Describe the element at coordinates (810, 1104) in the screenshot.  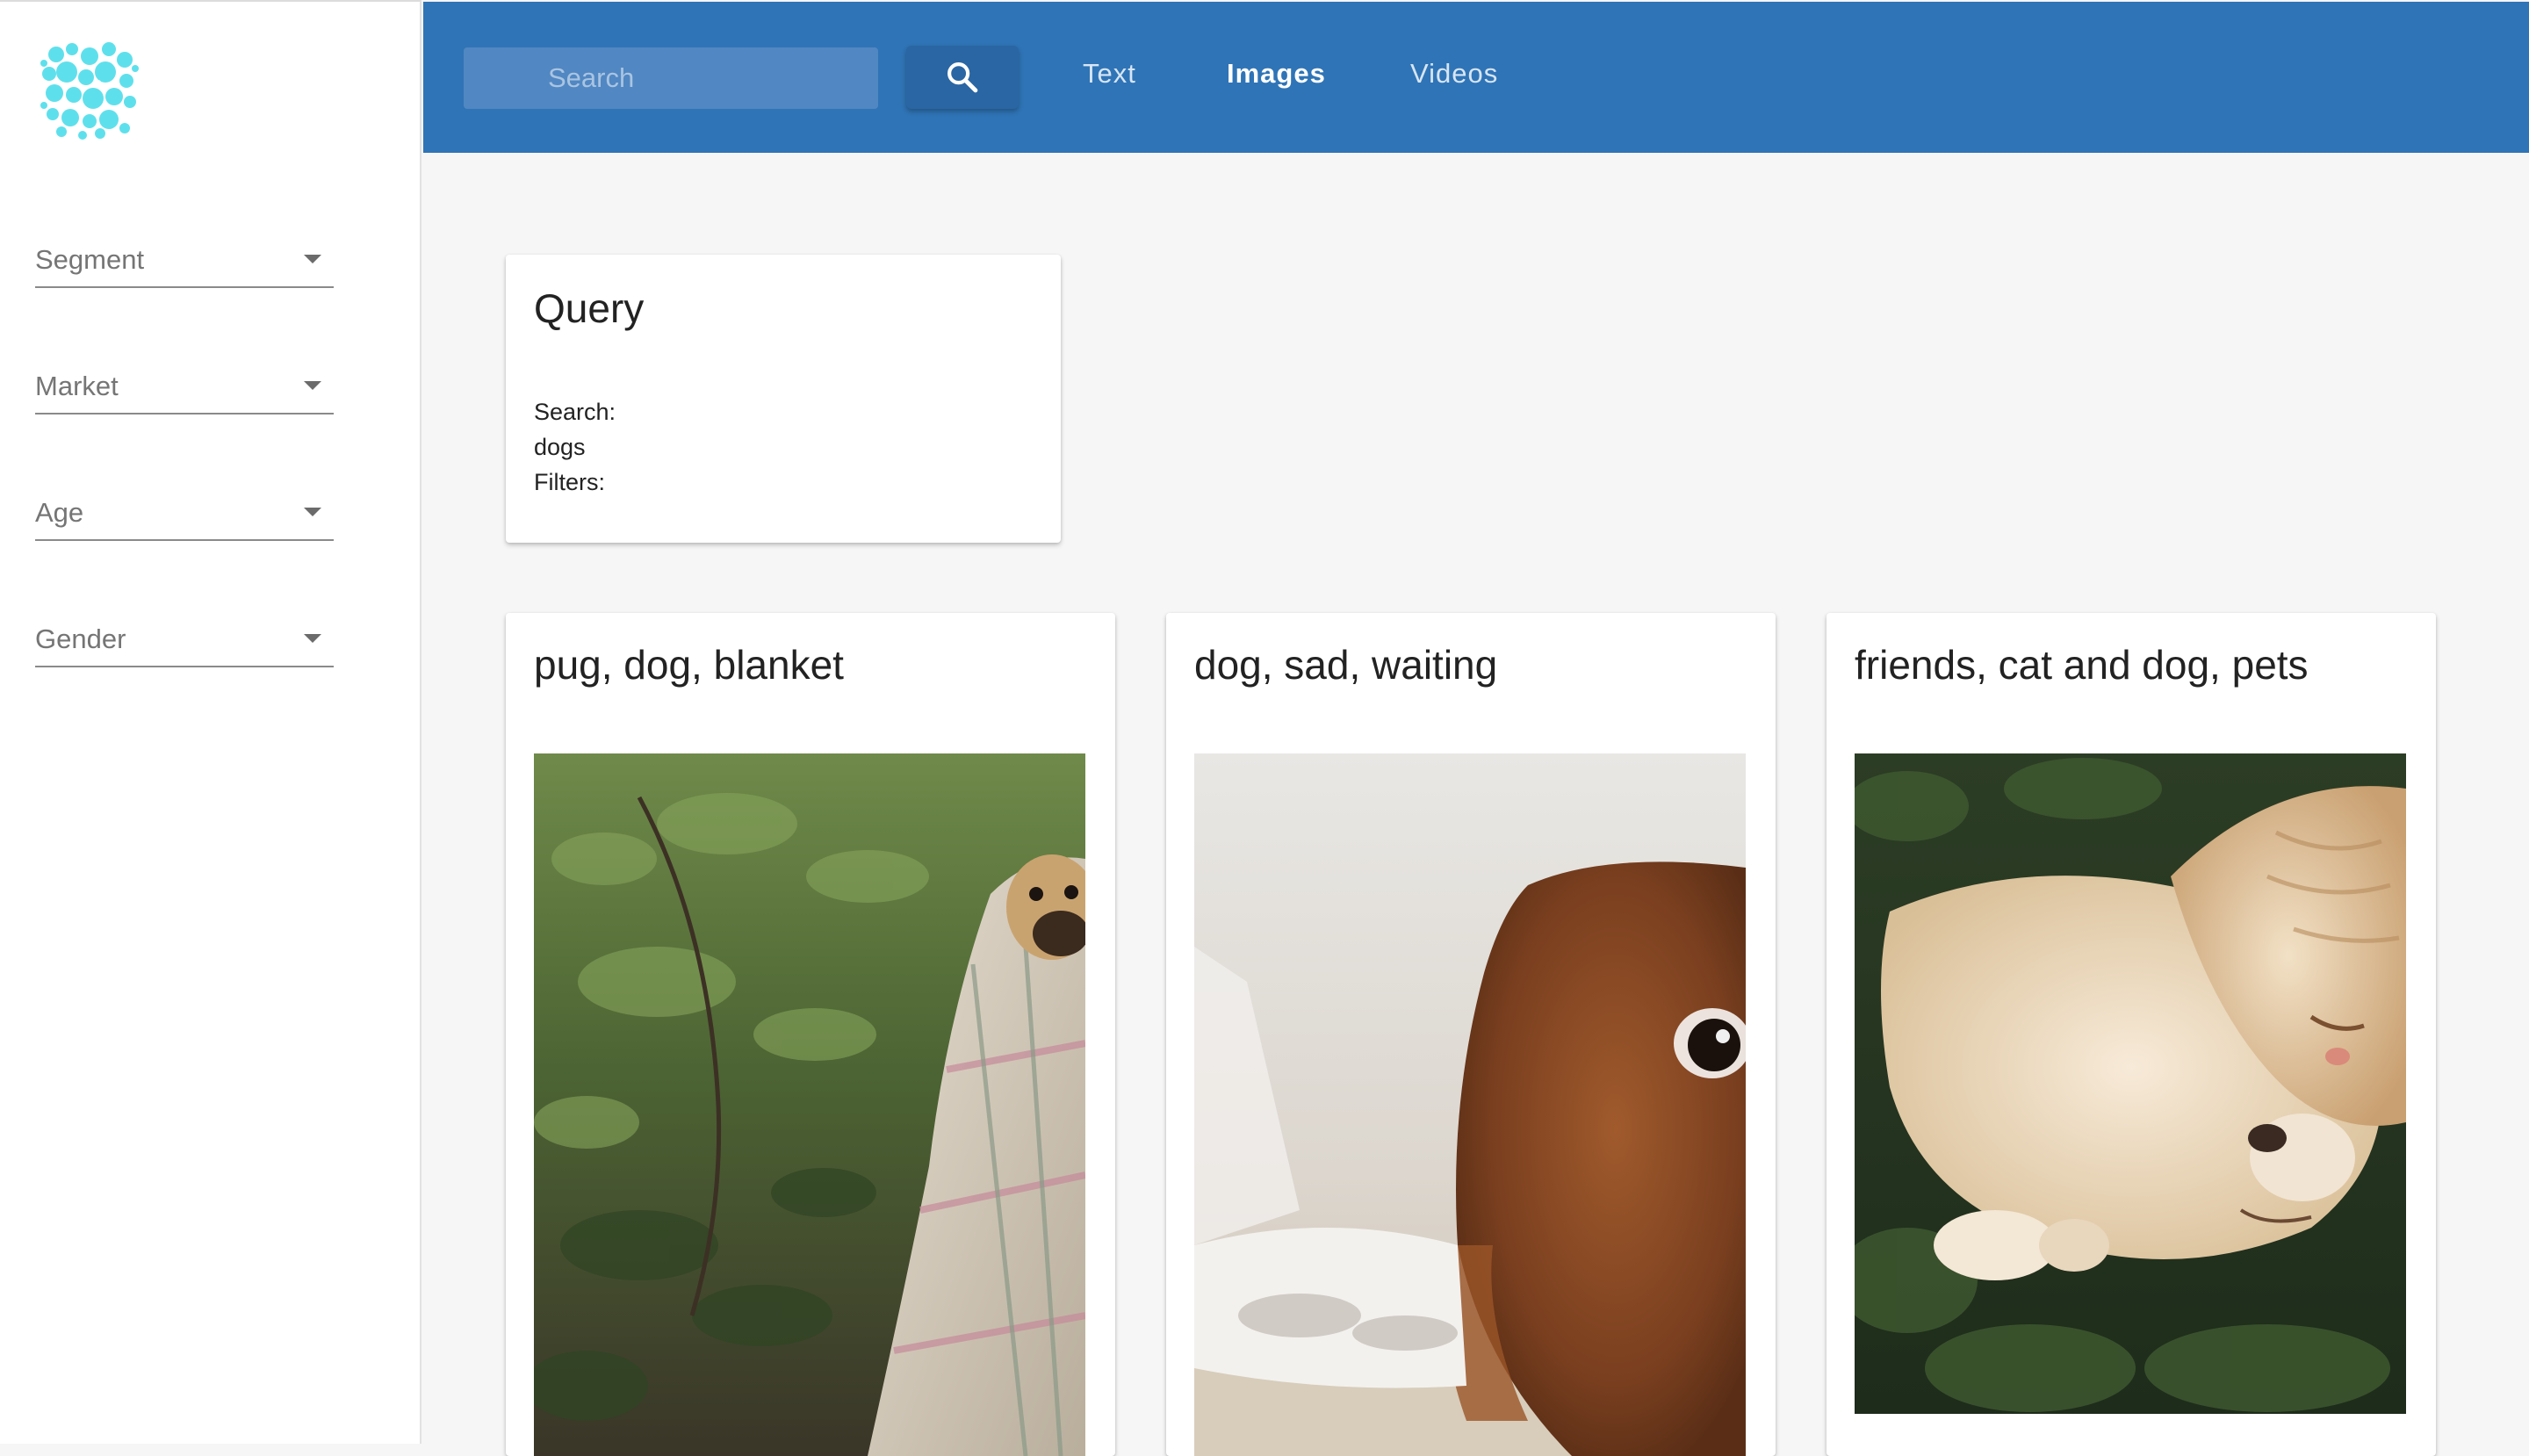
I see `result-image-pug` at that location.